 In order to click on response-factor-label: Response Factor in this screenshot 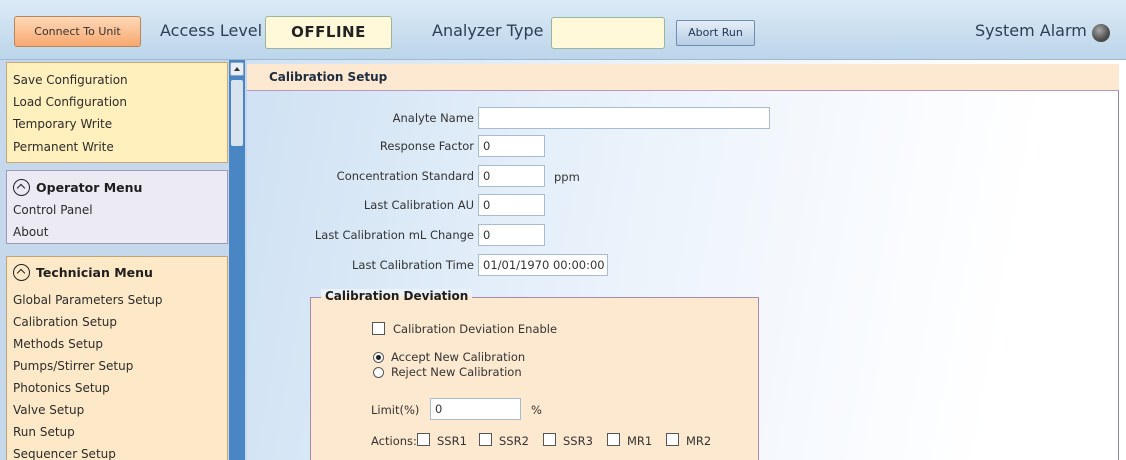, I will do `click(426, 146)`.